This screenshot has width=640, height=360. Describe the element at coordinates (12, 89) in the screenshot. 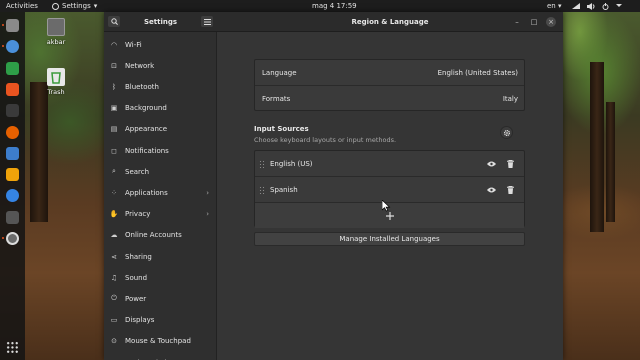

I see `software-center-icon` at that location.